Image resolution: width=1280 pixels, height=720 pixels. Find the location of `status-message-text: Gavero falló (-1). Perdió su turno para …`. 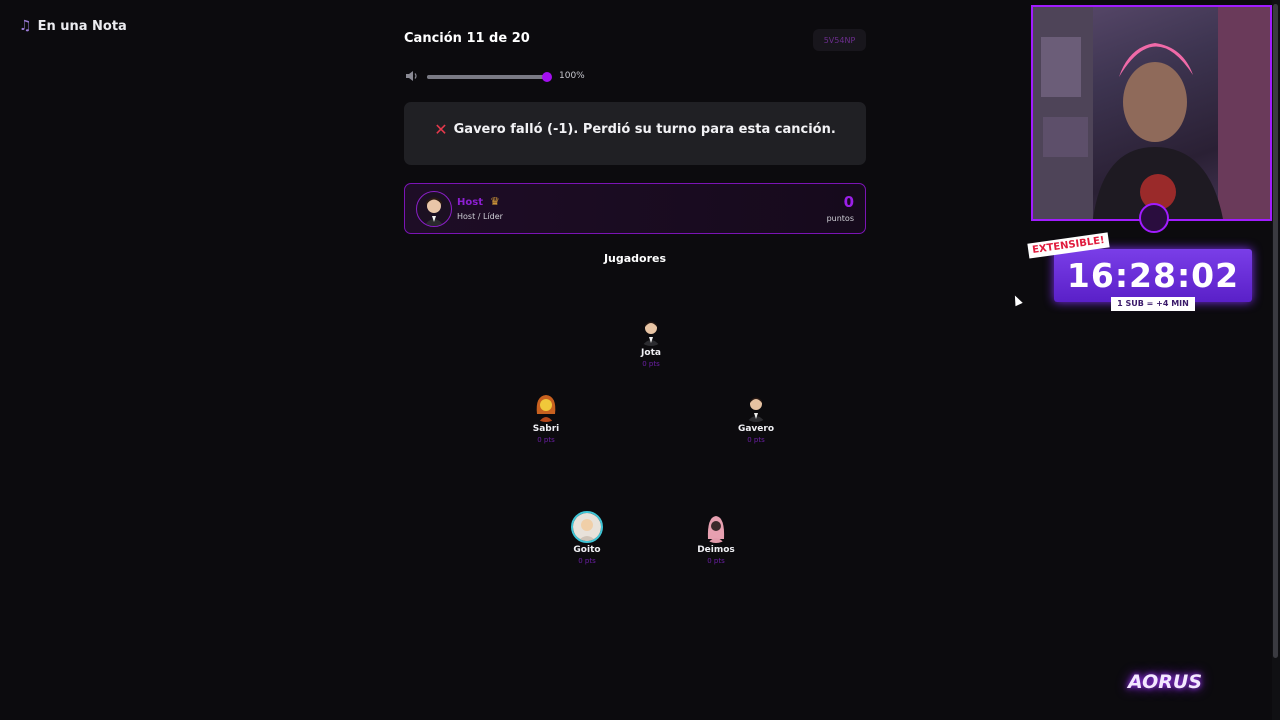

status-message-text: Gavero falló (-1). Perdió su turno para … is located at coordinates (644, 129).